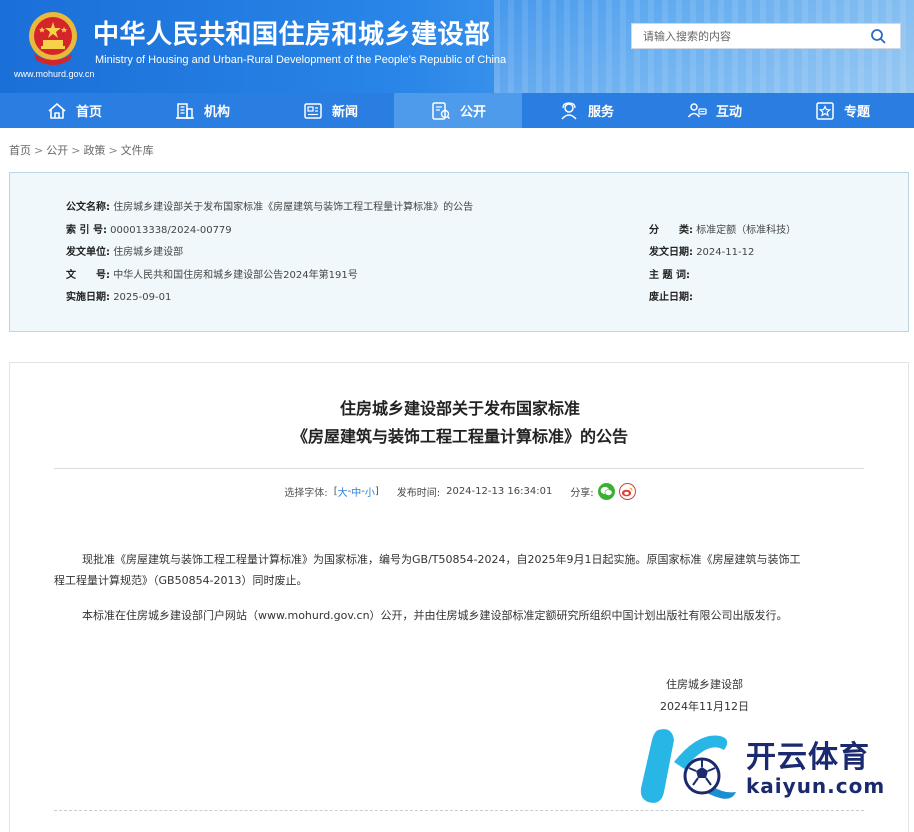 This screenshot has width=914, height=832. Describe the element at coordinates (856, 112) in the screenshot. I see `nav-item-label: 专题` at that location.